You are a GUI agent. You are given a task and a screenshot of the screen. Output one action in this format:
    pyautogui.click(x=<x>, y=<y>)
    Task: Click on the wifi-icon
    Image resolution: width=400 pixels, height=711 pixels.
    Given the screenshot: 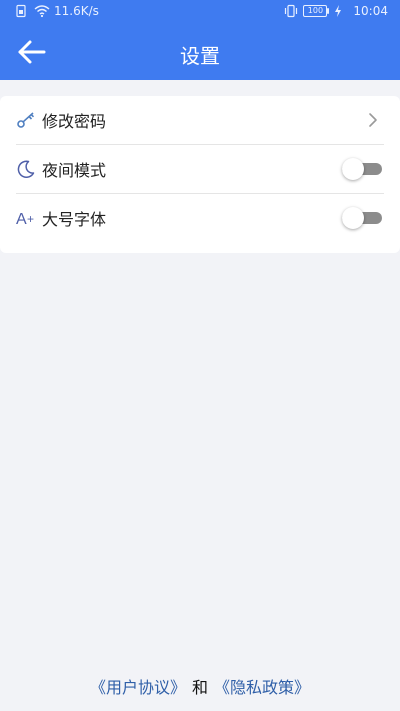 What is the action you would take?
    pyautogui.click(x=42, y=11)
    